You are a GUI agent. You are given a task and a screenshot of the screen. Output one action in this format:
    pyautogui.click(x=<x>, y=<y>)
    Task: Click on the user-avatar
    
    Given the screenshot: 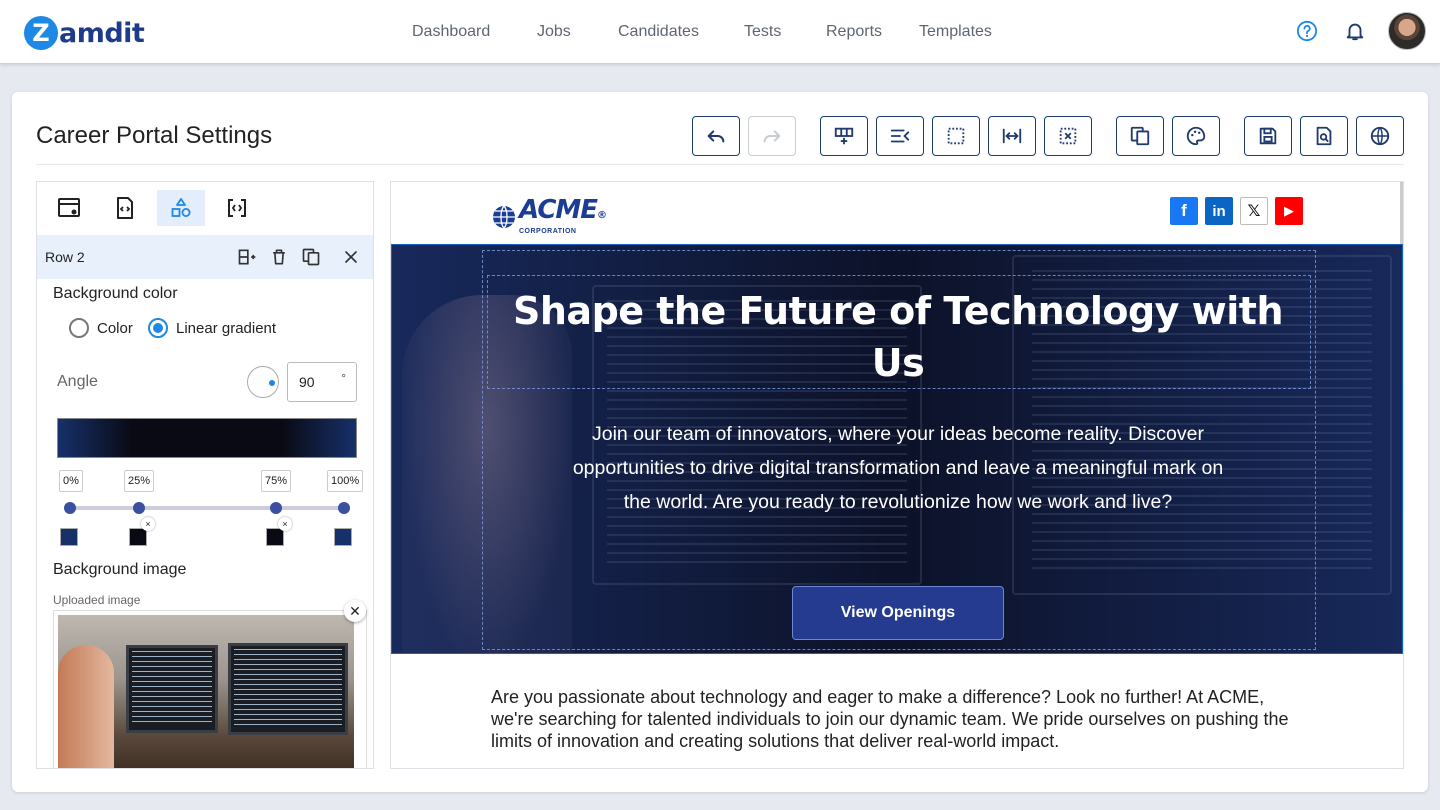 What is the action you would take?
    pyautogui.click(x=1407, y=31)
    